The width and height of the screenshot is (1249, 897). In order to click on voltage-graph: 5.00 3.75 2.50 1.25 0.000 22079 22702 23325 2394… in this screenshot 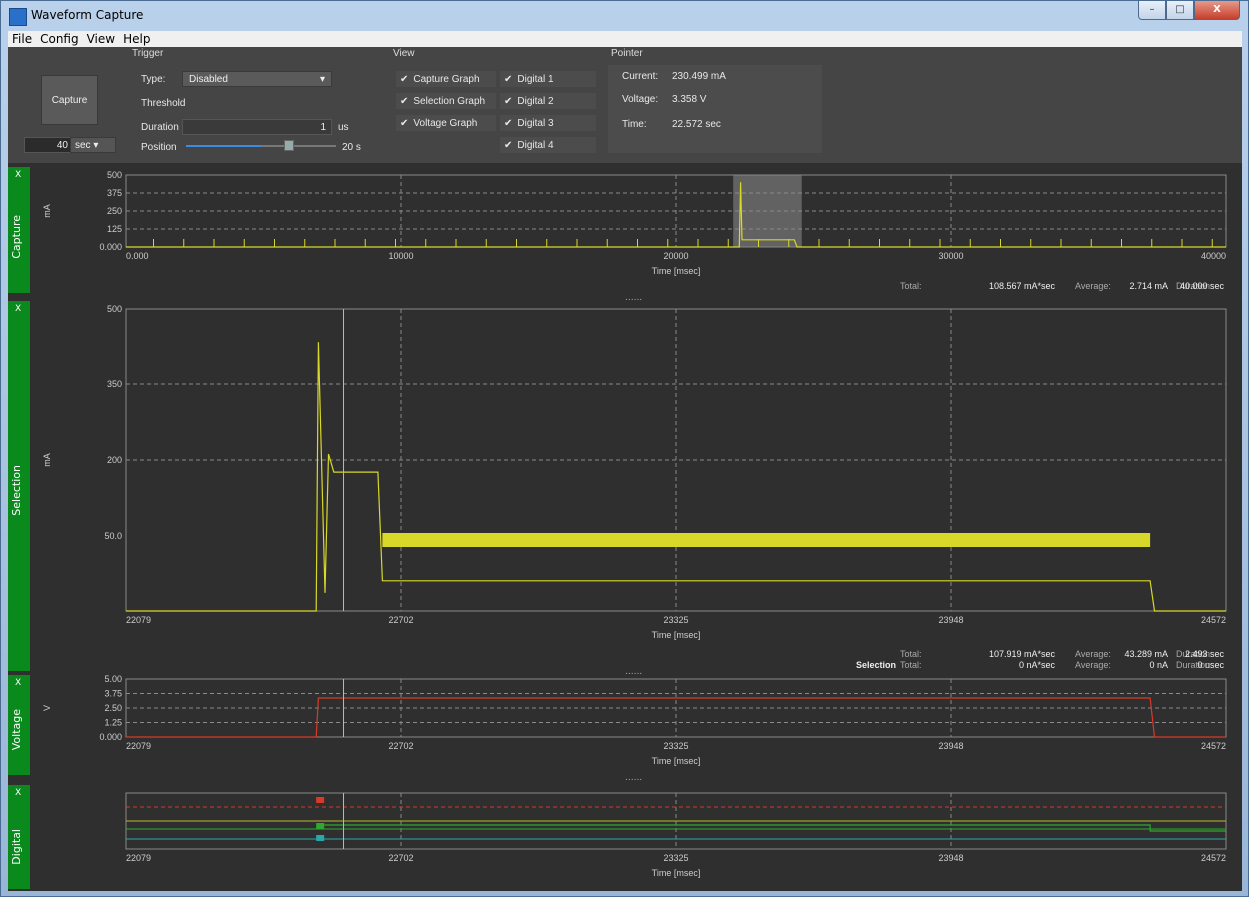, I will do `click(636, 726)`.